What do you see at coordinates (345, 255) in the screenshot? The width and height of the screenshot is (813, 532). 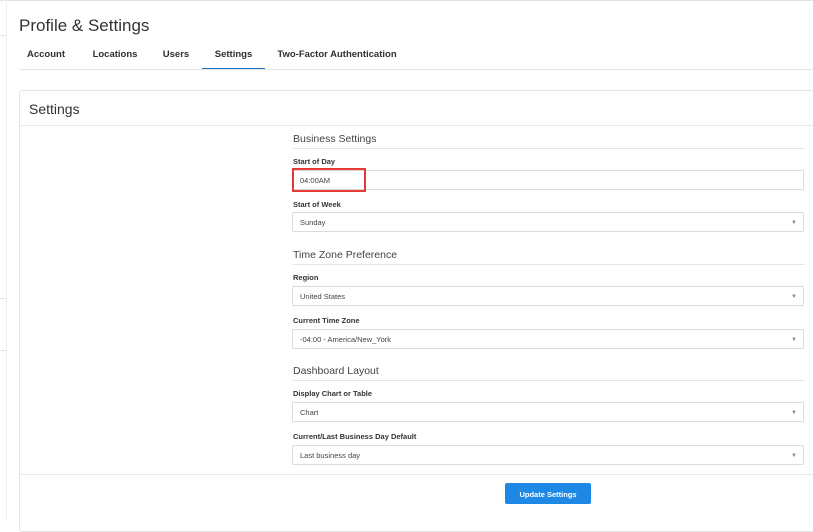 I see `time-zone-preference-title: Time Zone Preference` at bounding box center [345, 255].